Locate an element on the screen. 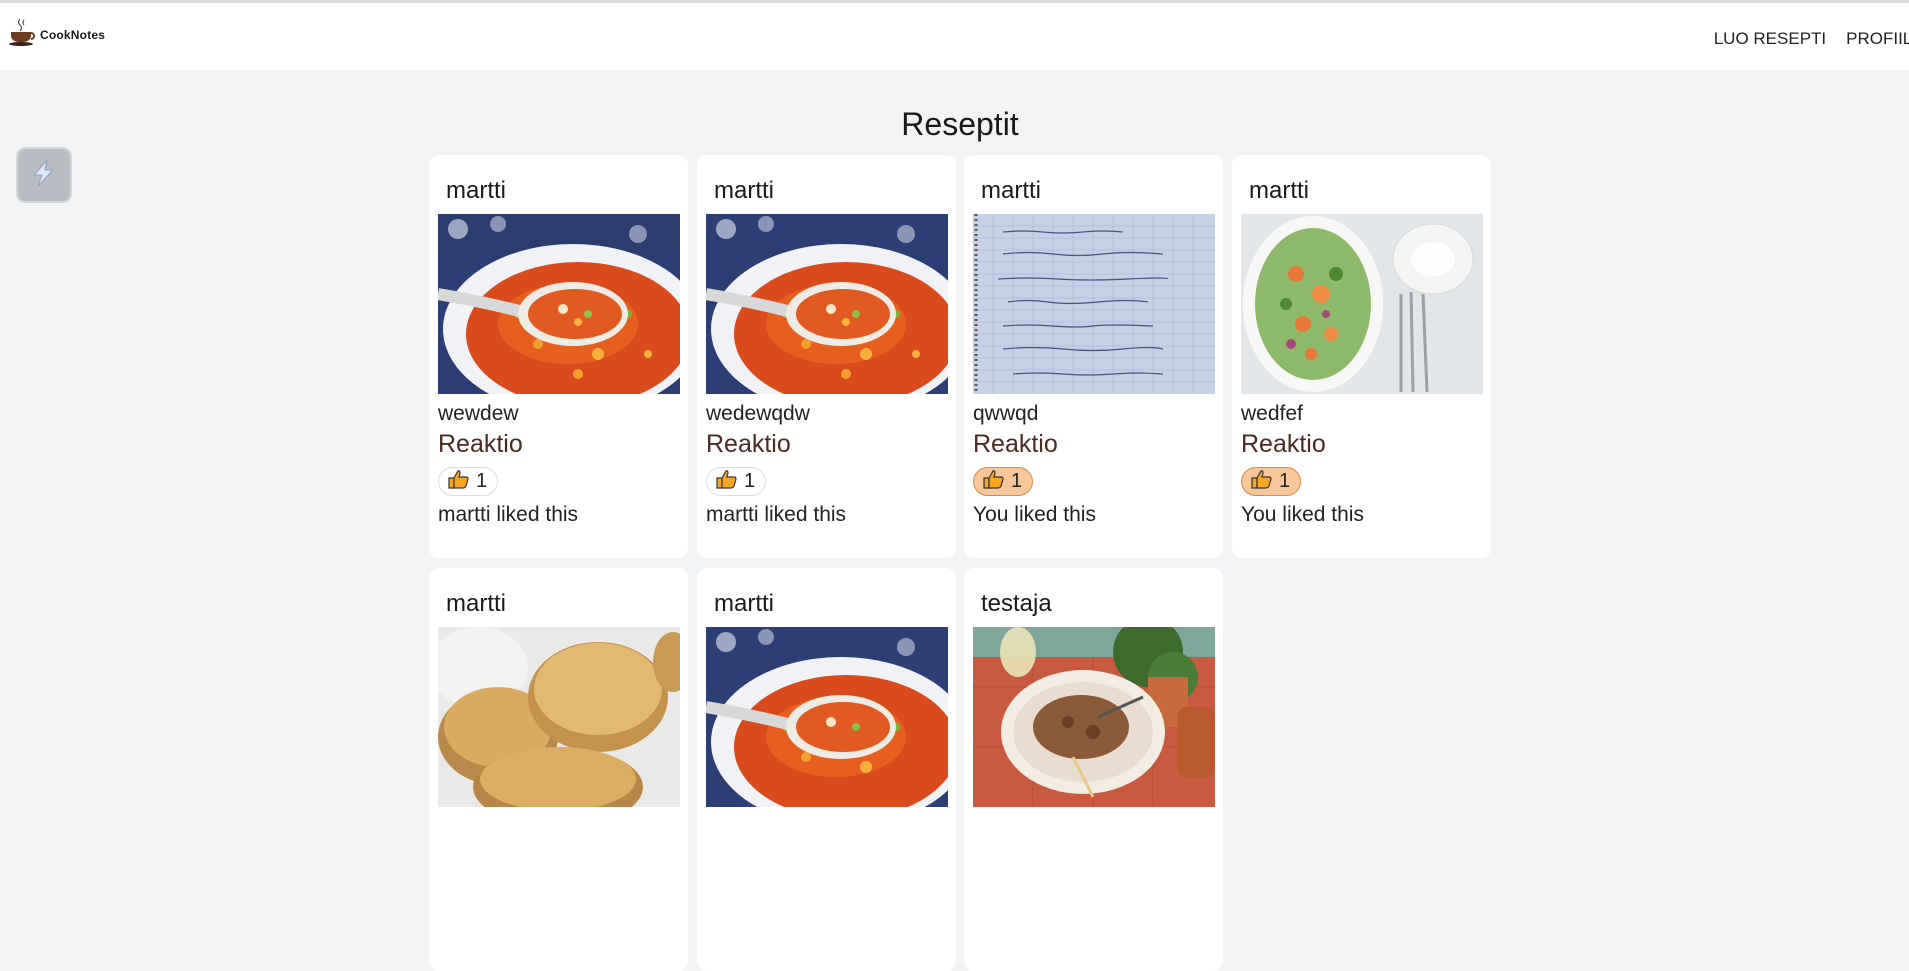 The width and height of the screenshot is (1909, 971). nav-create-recipe-link: LUO RESEPTI is located at coordinates (1770, 39).